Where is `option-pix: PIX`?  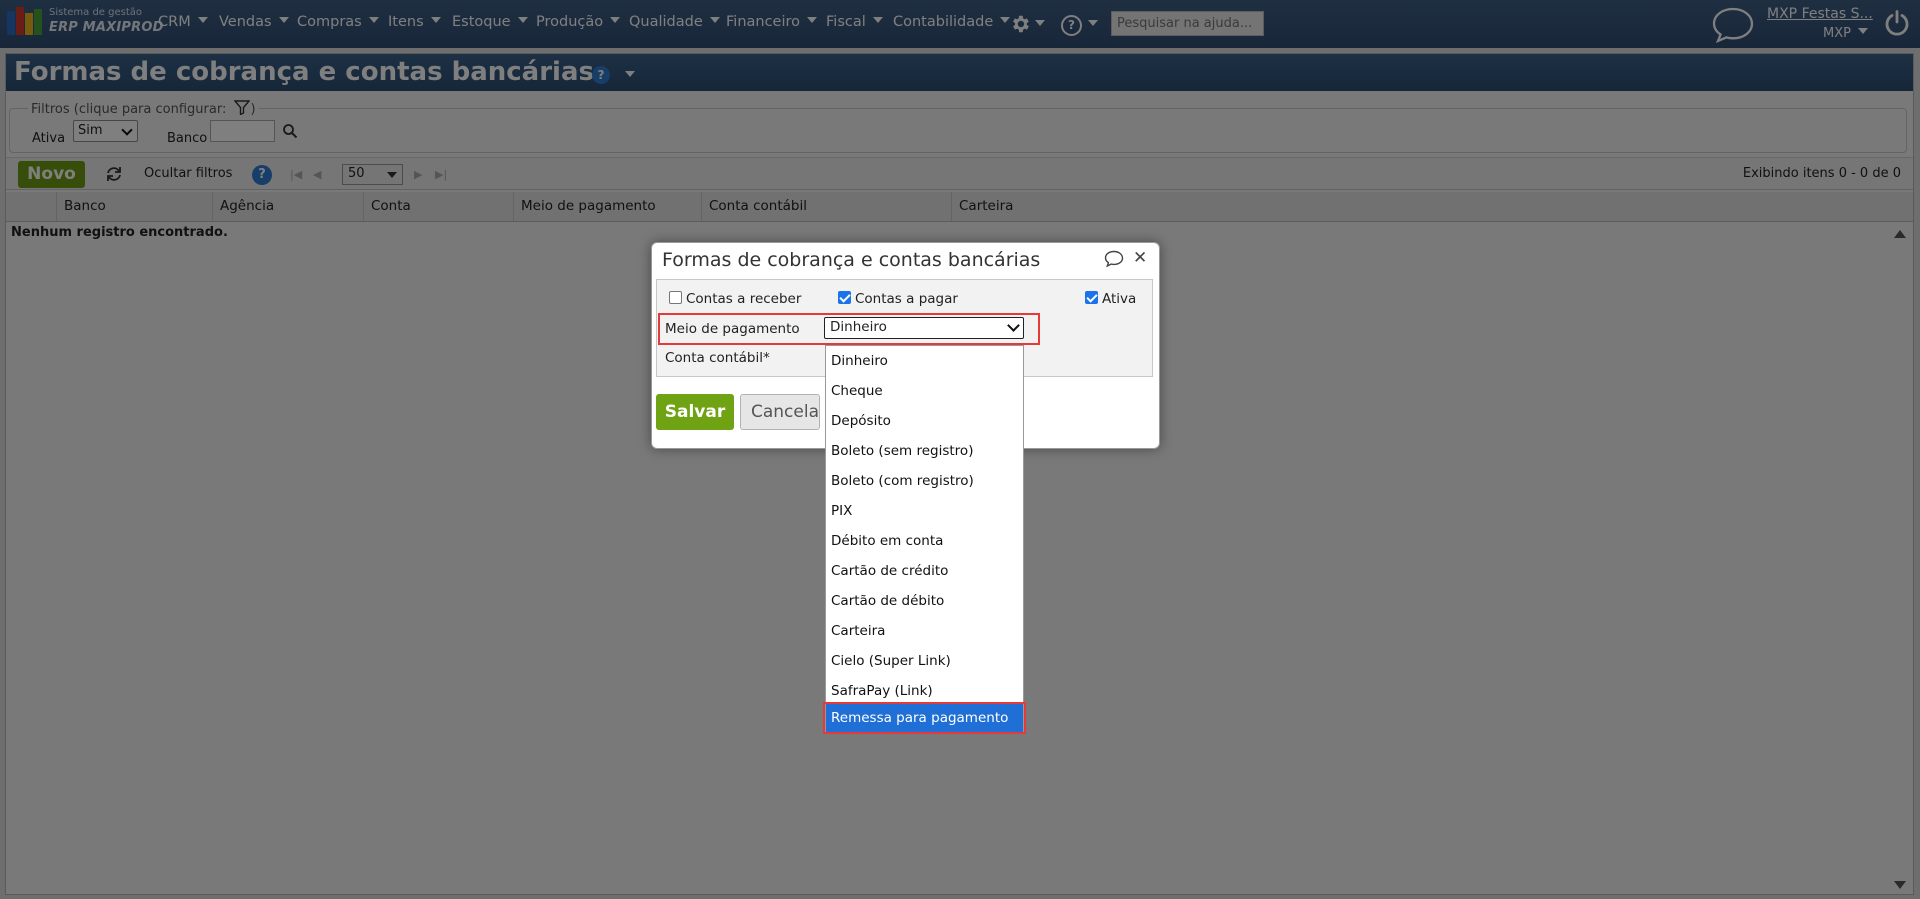
option-pix: PIX is located at coordinates (924, 511).